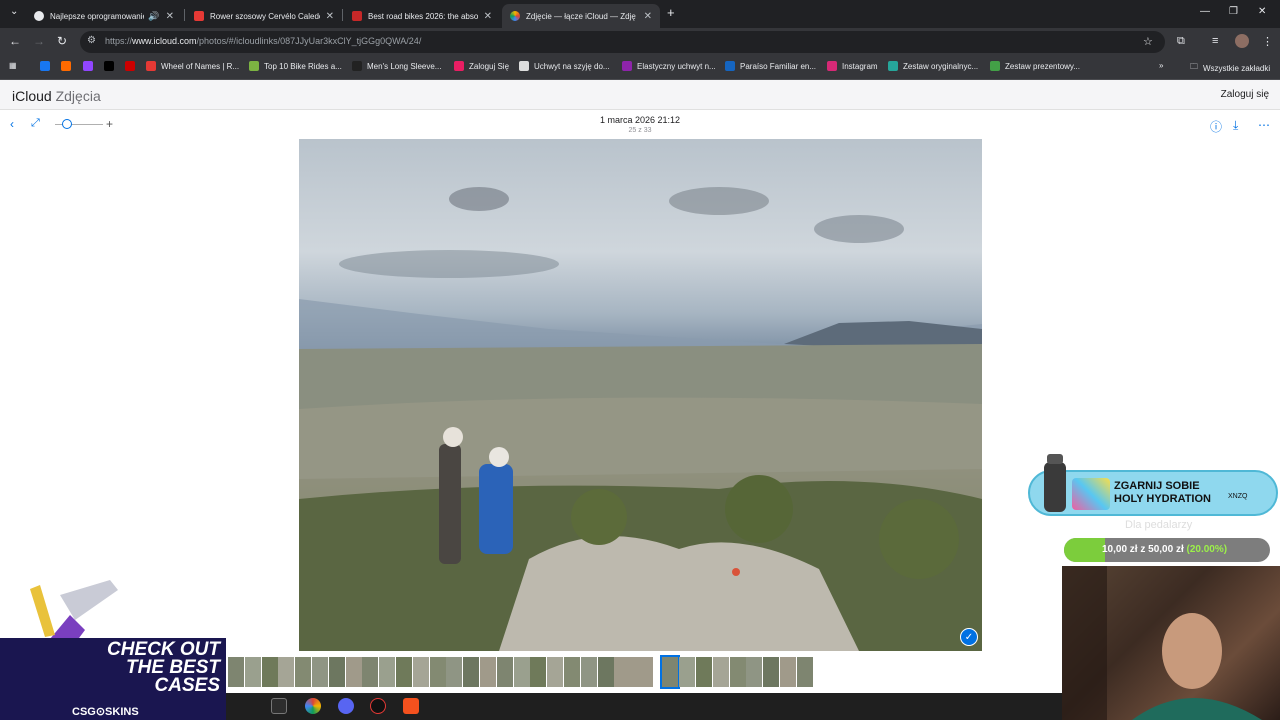 Image resolution: width=1280 pixels, height=725 pixels. Describe the element at coordinates (1164, 549) in the screenshot. I see `donation-text: 10,00 zł z 50,00 zł (20.00%)` at that location.